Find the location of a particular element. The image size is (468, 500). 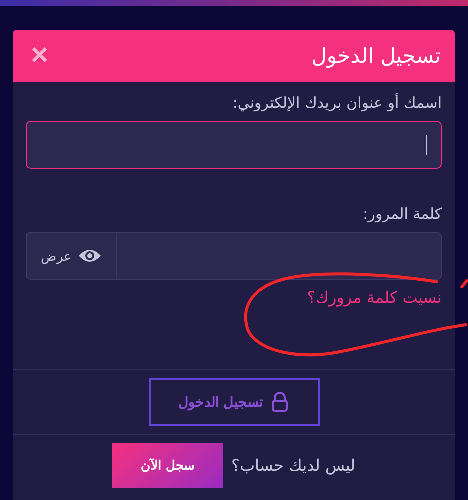

close-button: × is located at coordinates (40, 56).